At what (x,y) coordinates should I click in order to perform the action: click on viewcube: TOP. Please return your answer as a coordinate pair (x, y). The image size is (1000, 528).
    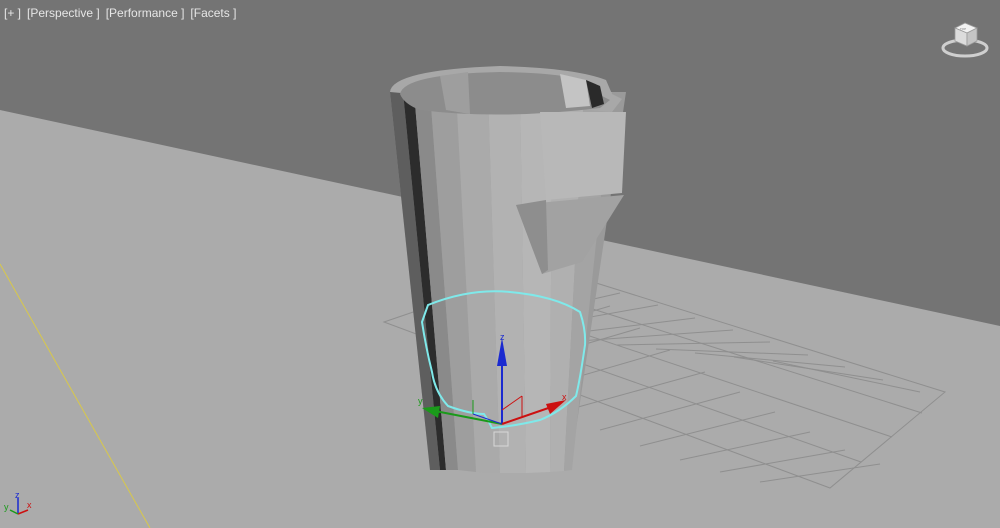
    Looking at the image, I should click on (965, 39).